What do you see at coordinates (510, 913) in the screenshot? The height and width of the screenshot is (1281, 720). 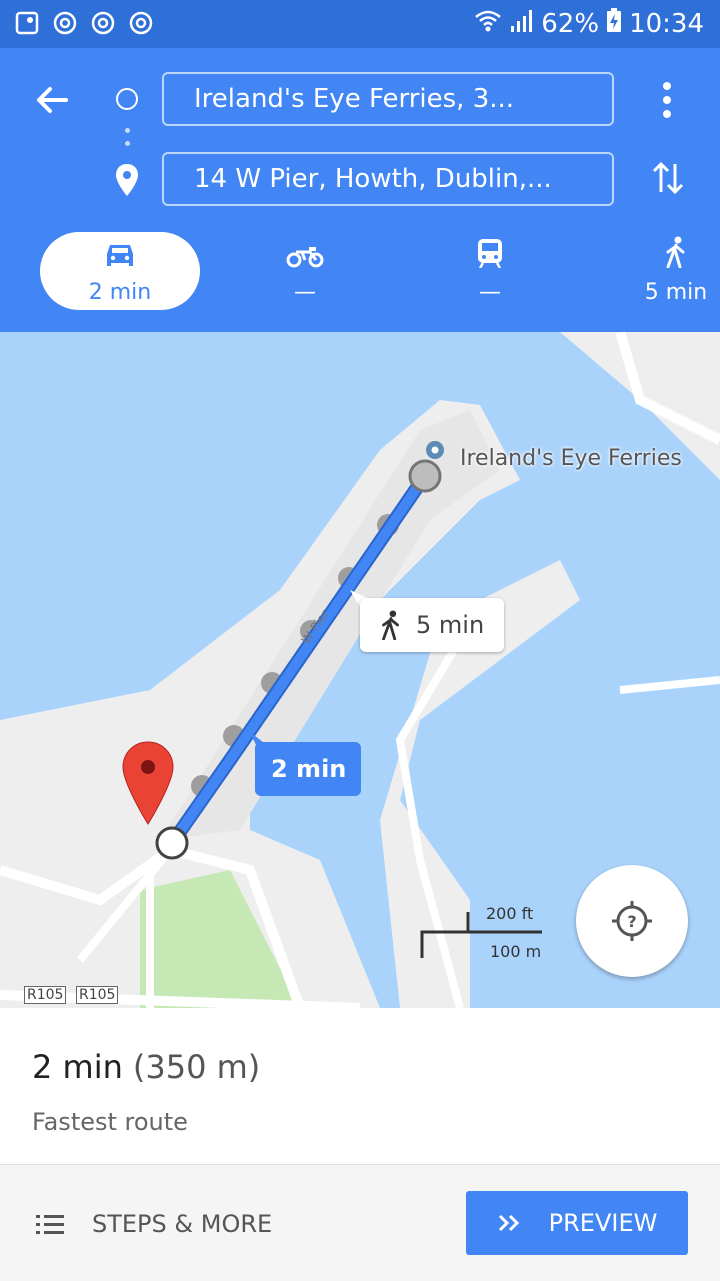 I see `scale-feet-label: 200 ft` at bounding box center [510, 913].